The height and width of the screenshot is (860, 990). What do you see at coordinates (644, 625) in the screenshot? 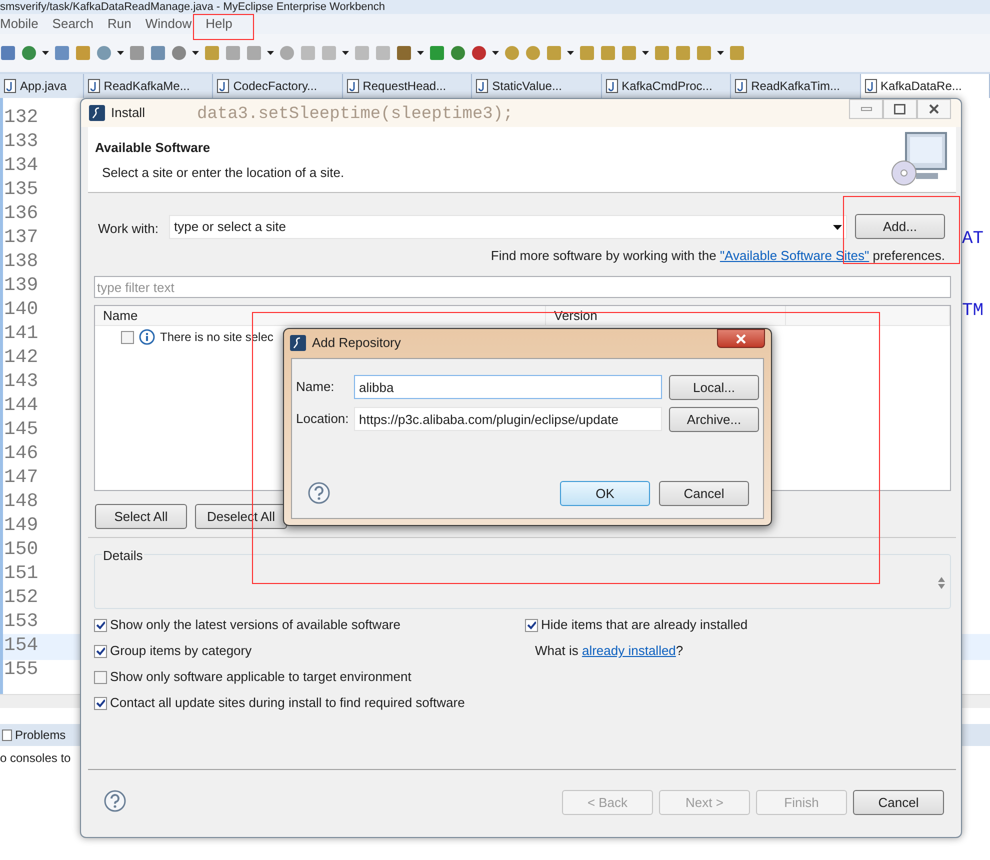
I see `option-label: Hide items that are already installed` at bounding box center [644, 625].